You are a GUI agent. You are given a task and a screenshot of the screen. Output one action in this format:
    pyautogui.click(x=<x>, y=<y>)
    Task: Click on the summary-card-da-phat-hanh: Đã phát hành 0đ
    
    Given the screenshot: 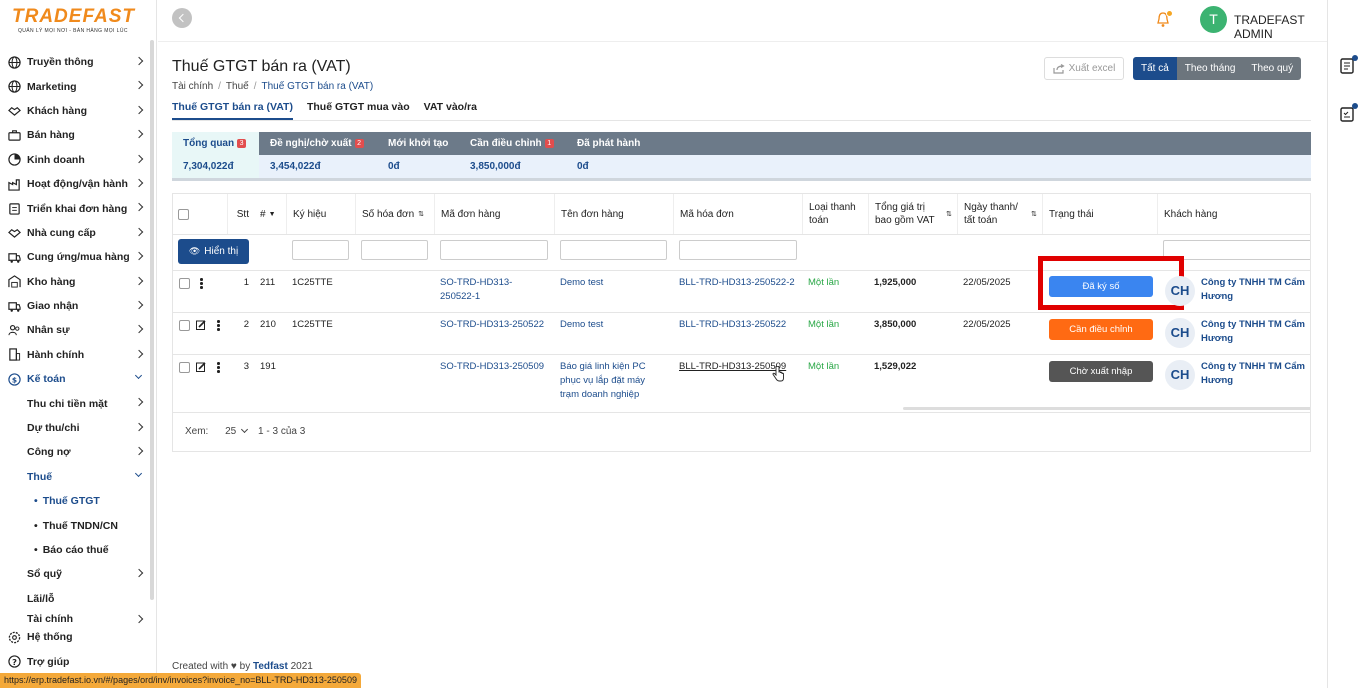 What is the action you would take?
    pyautogui.click(x=611, y=155)
    